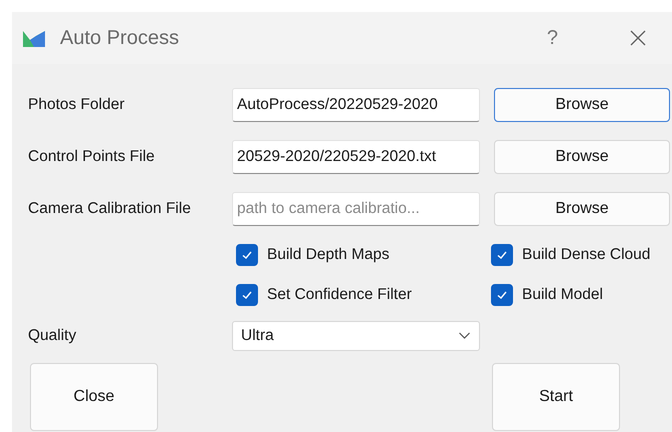 The image size is (672, 432). What do you see at coordinates (34, 38) in the screenshot?
I see `app-logo-icon` at bounding box center [34, 38].